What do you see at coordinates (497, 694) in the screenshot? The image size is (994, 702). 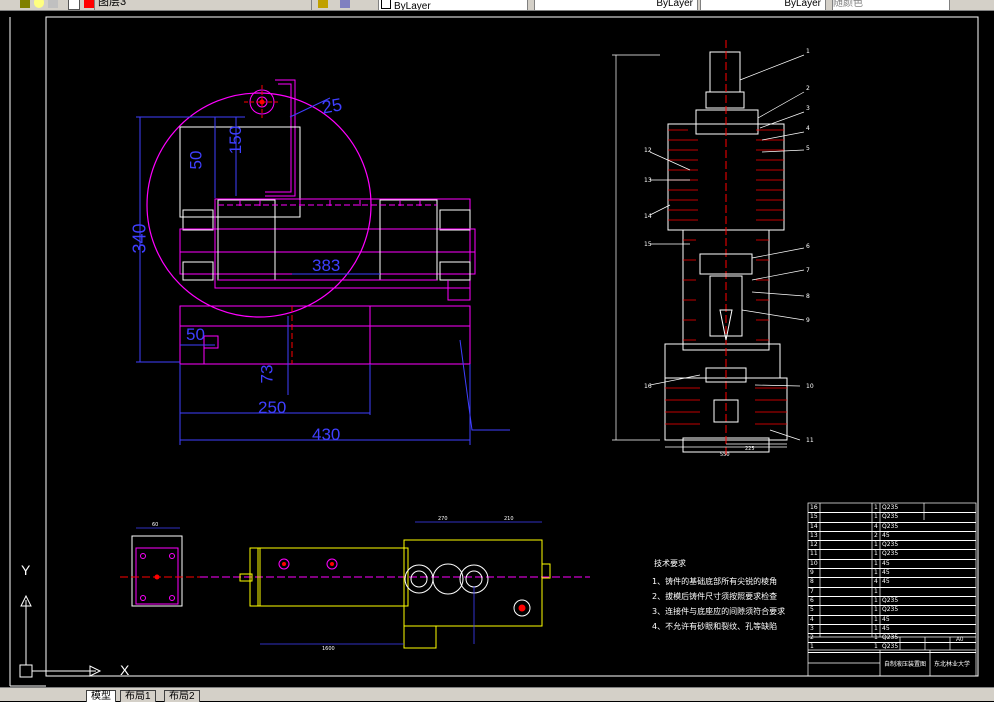 I see `layout-tabs-bar: 模型 布局1 布局2` at bounding box center [497, 694].